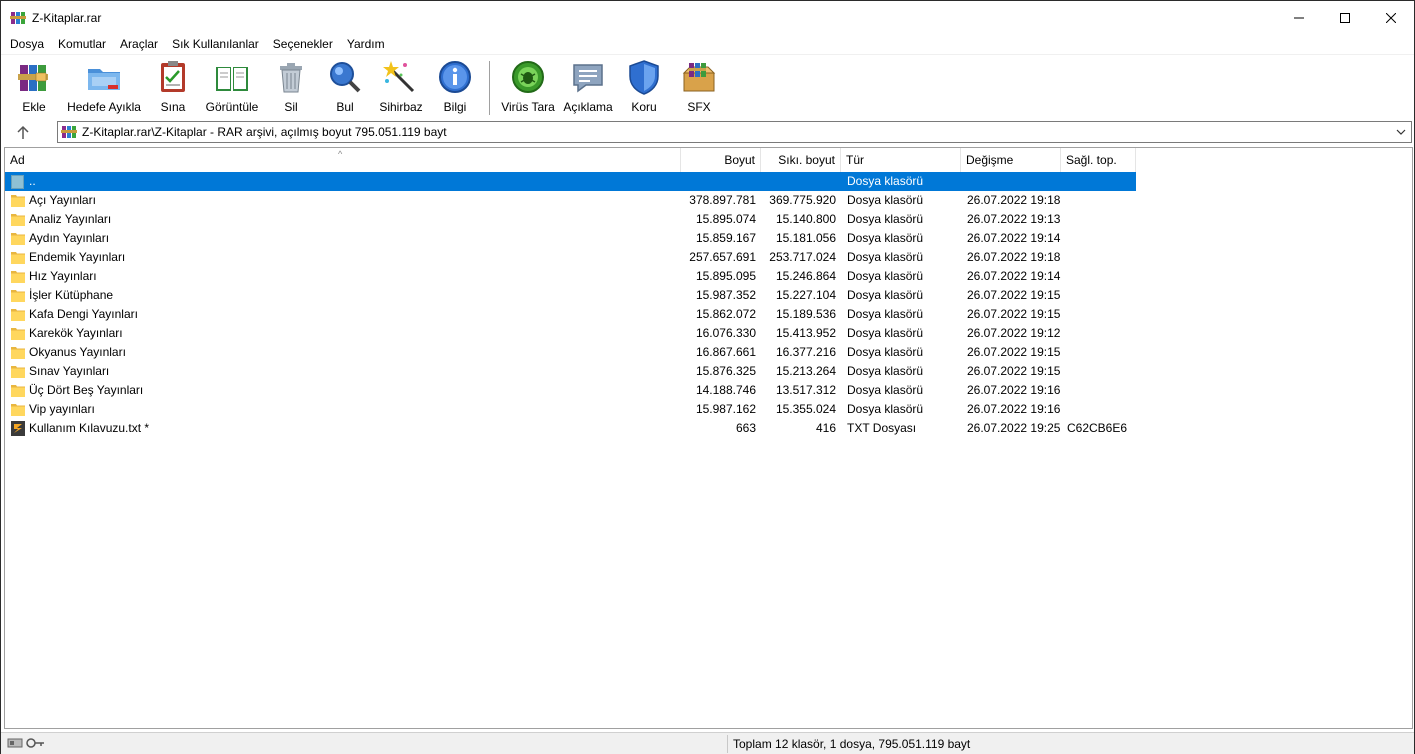  Describe the element at coordinates (644, 86) in the screenshot. I see `protect-button: Koru` at that location.